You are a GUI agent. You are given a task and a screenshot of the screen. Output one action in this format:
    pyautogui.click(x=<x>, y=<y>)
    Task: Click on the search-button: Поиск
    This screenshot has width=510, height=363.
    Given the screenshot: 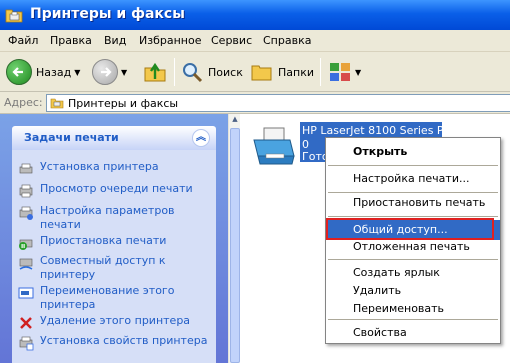 What is the action you would take?
    pyautogui.click(x=211, y=72)
    